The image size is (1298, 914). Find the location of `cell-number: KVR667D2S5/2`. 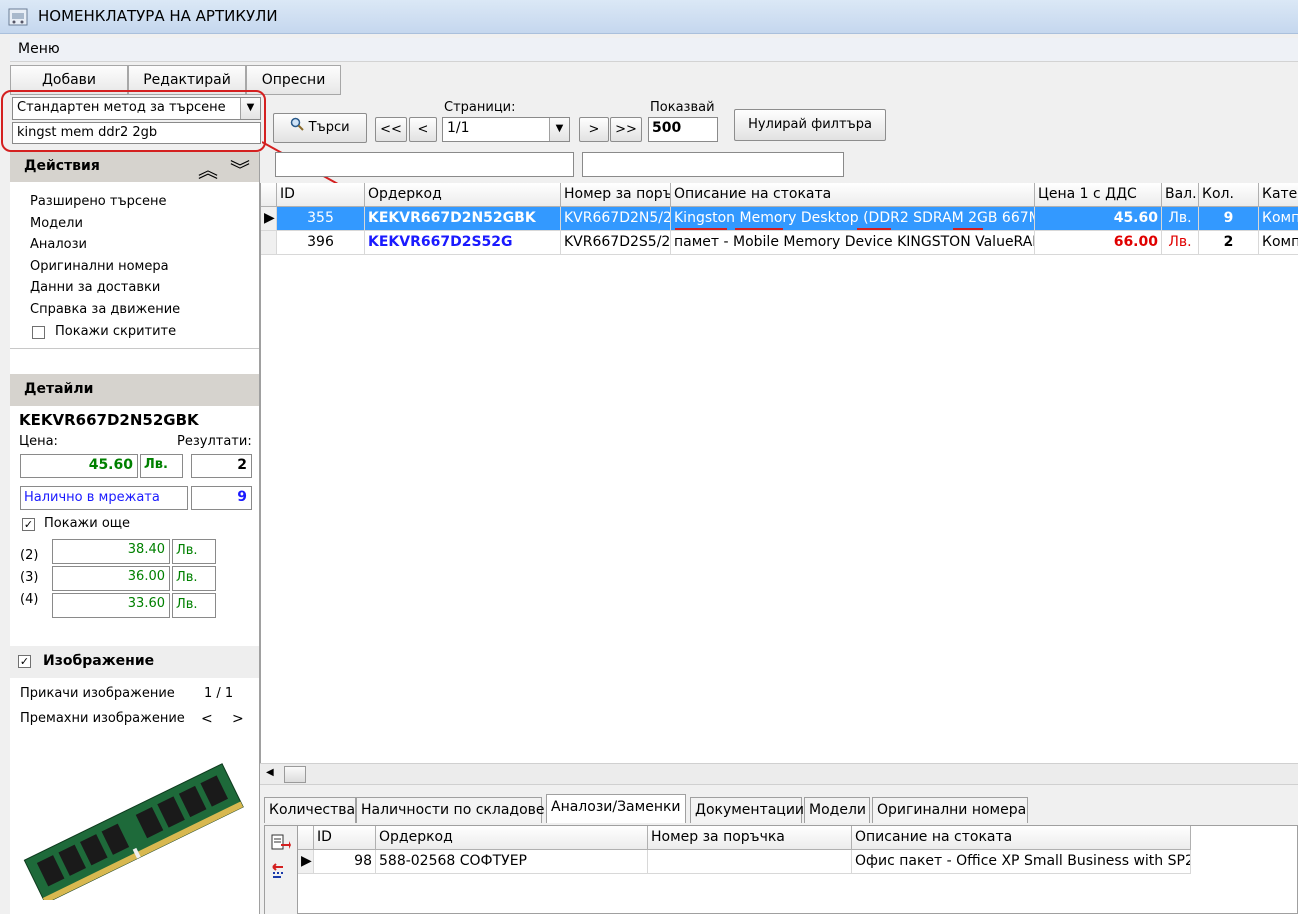

cell-number: KVR667D2S5/2 is located at coordinates (616, 243).